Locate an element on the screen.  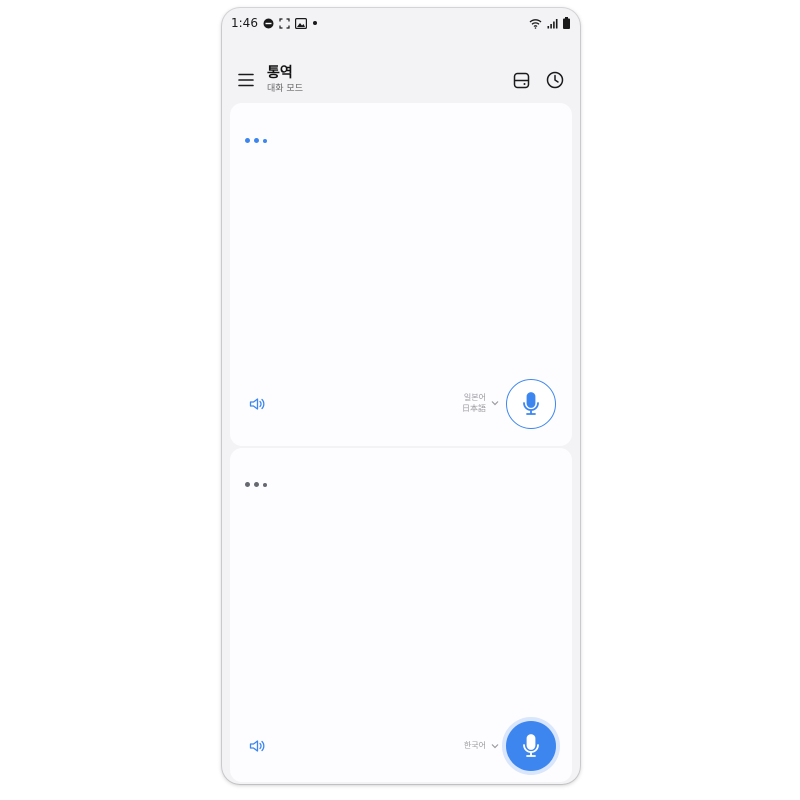
language-native-name: 日本語 is located at coordinates (474, 408).